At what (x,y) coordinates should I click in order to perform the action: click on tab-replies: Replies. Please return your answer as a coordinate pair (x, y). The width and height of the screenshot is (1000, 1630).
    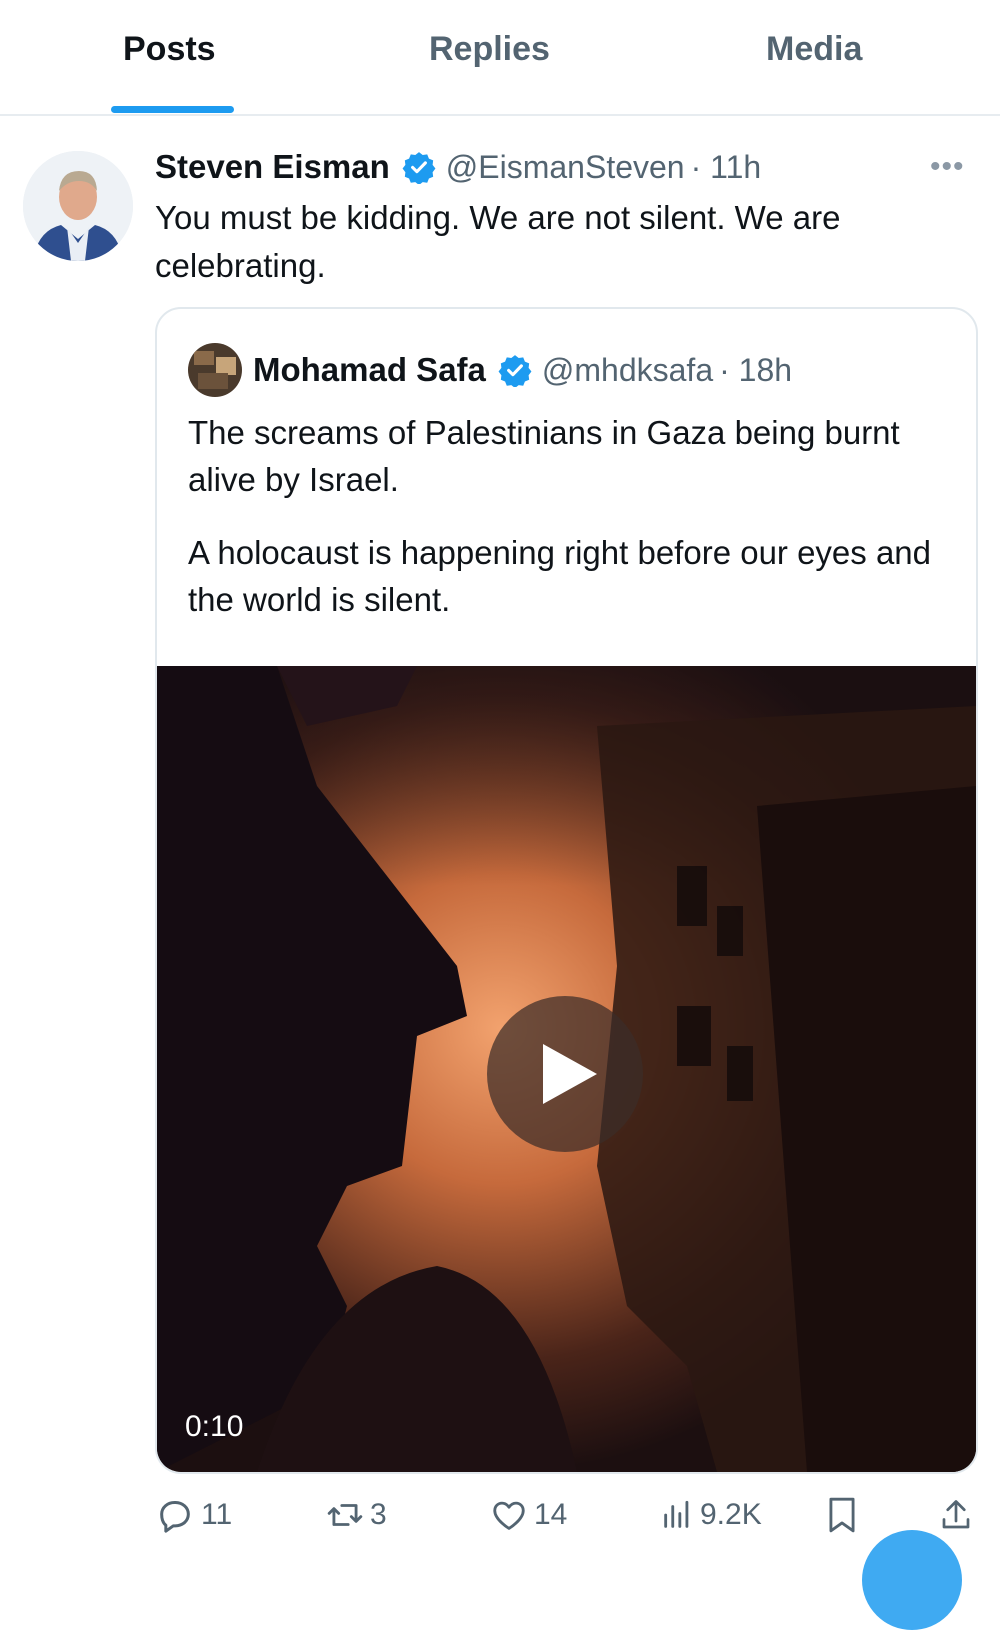
    Looking at the image, I should click on (489, 49).